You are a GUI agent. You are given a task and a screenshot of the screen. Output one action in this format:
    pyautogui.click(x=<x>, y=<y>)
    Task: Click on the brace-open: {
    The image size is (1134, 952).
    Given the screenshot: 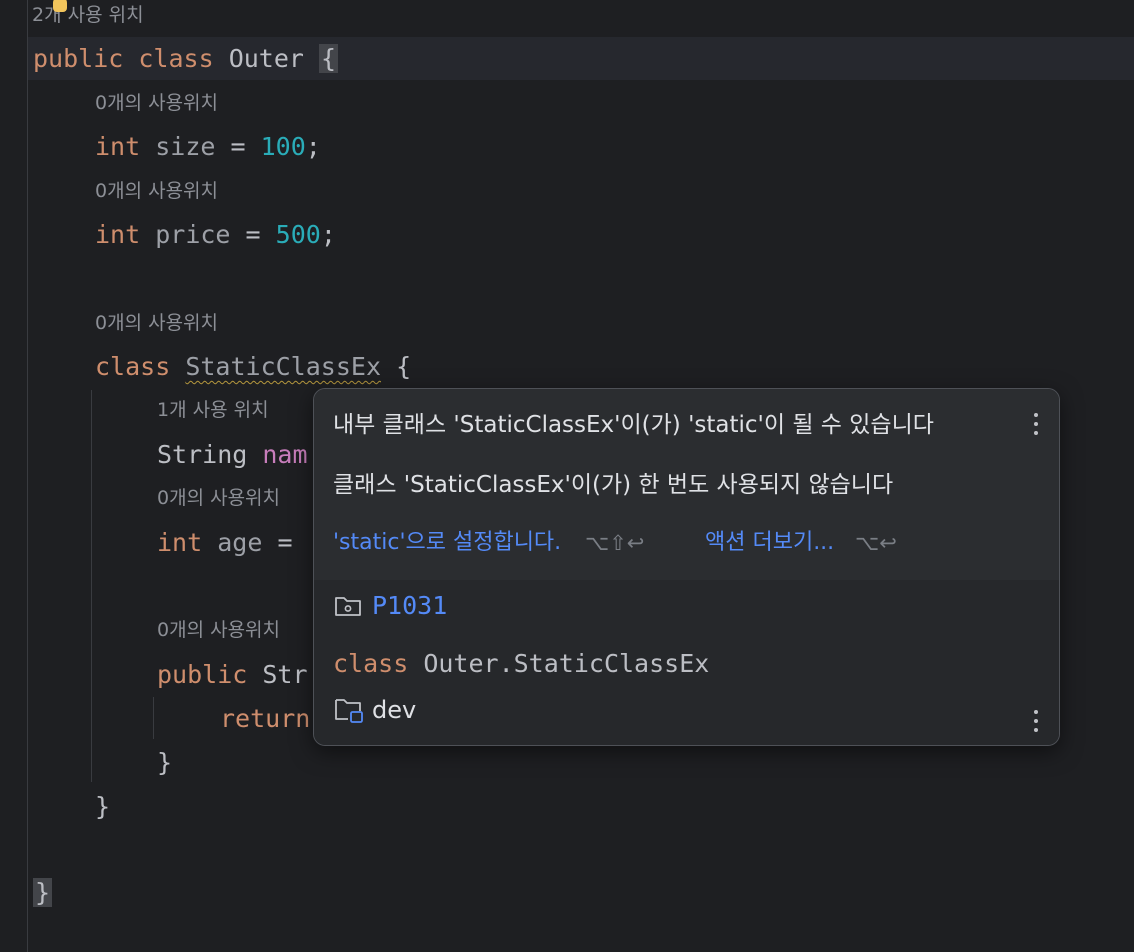 What is the action you would take?
    pyautogui.click(x=329, y=58)
    